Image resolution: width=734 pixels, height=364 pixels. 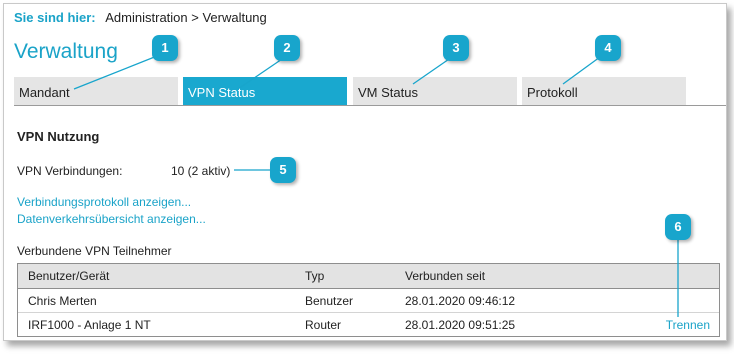 I want to click on callout-badge-4: 4, so click(x=608, y=48).